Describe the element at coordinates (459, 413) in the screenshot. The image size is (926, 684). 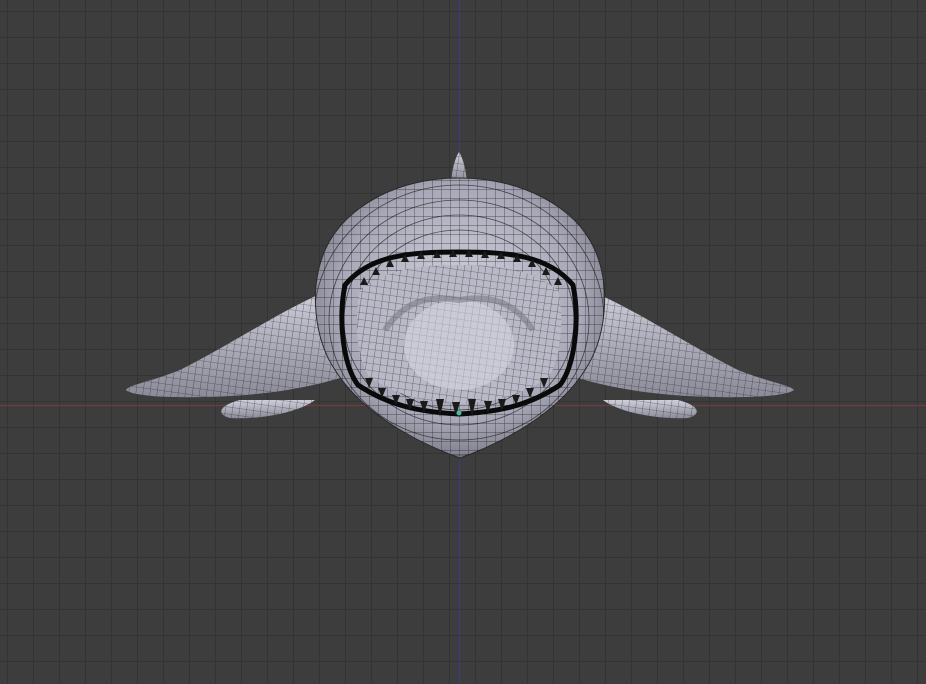
I see `origin-marker` at that location.